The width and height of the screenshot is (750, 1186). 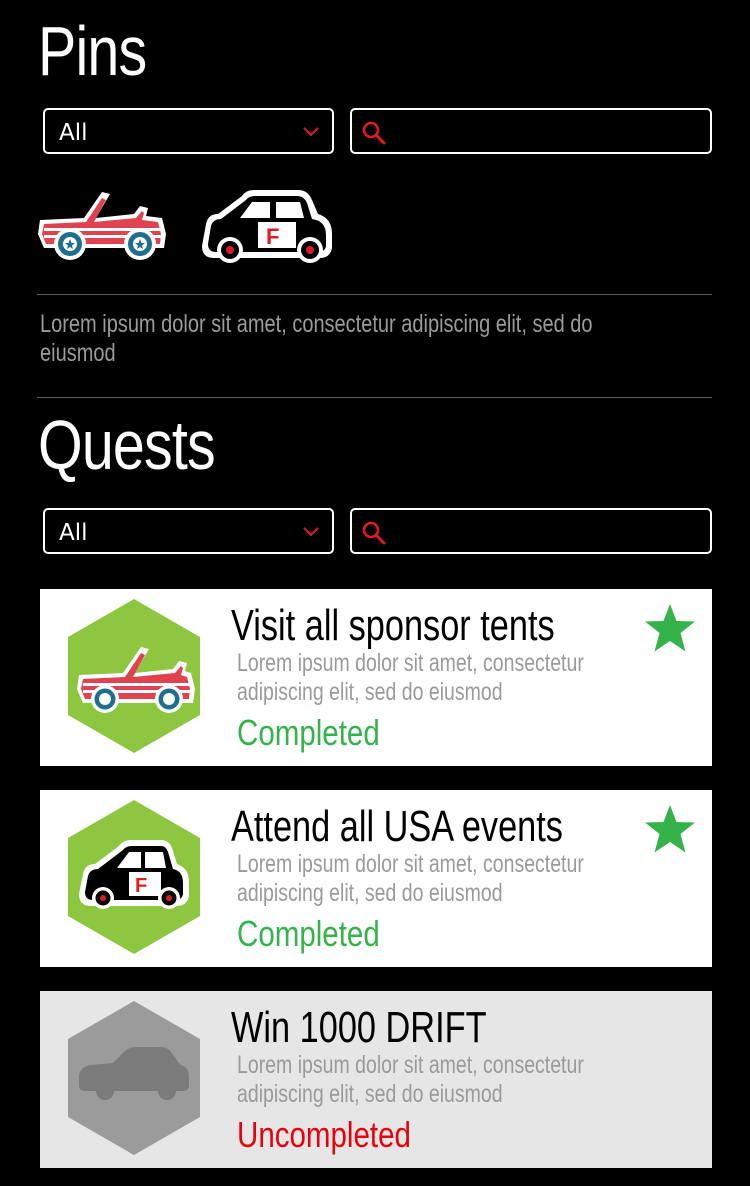 I want to click on pins-filter-value: All, so click(x=73, y=133).